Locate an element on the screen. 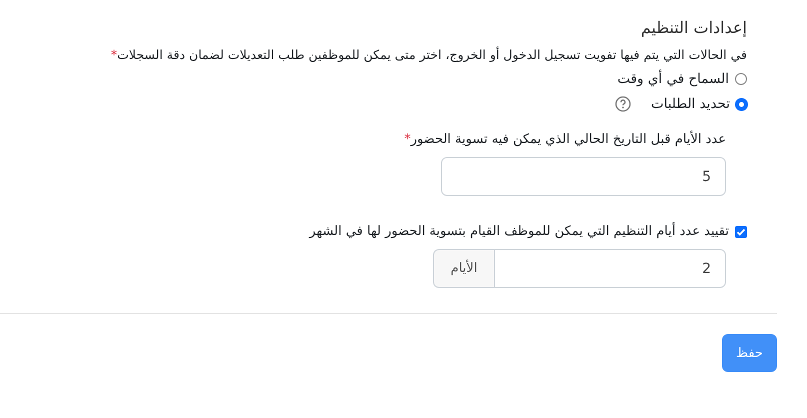 This screenshot has width=807, height=418. checkbox is located at coordinates (741, 232).